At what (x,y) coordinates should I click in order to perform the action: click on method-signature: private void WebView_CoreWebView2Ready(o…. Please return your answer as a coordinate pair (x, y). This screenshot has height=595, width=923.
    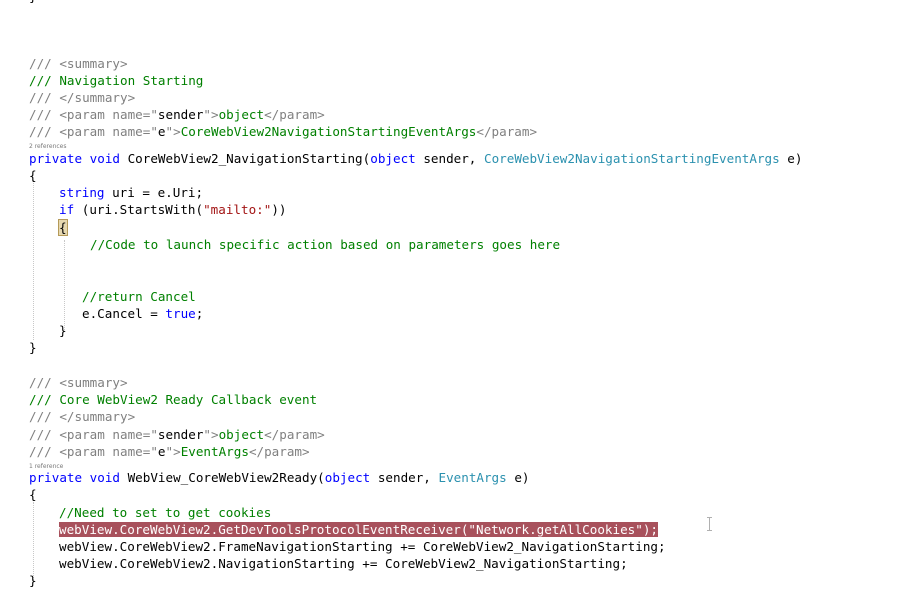
    Looking at the image, I should click on (279, 477).